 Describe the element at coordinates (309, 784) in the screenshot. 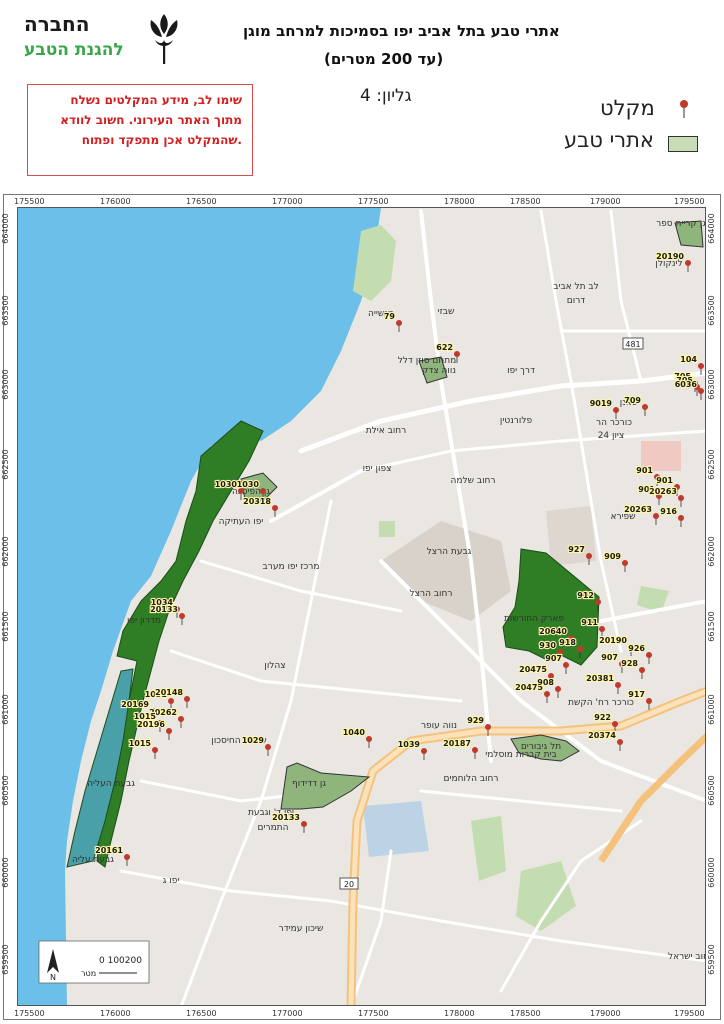

I see `place-label: גן דדידוף` at that location.